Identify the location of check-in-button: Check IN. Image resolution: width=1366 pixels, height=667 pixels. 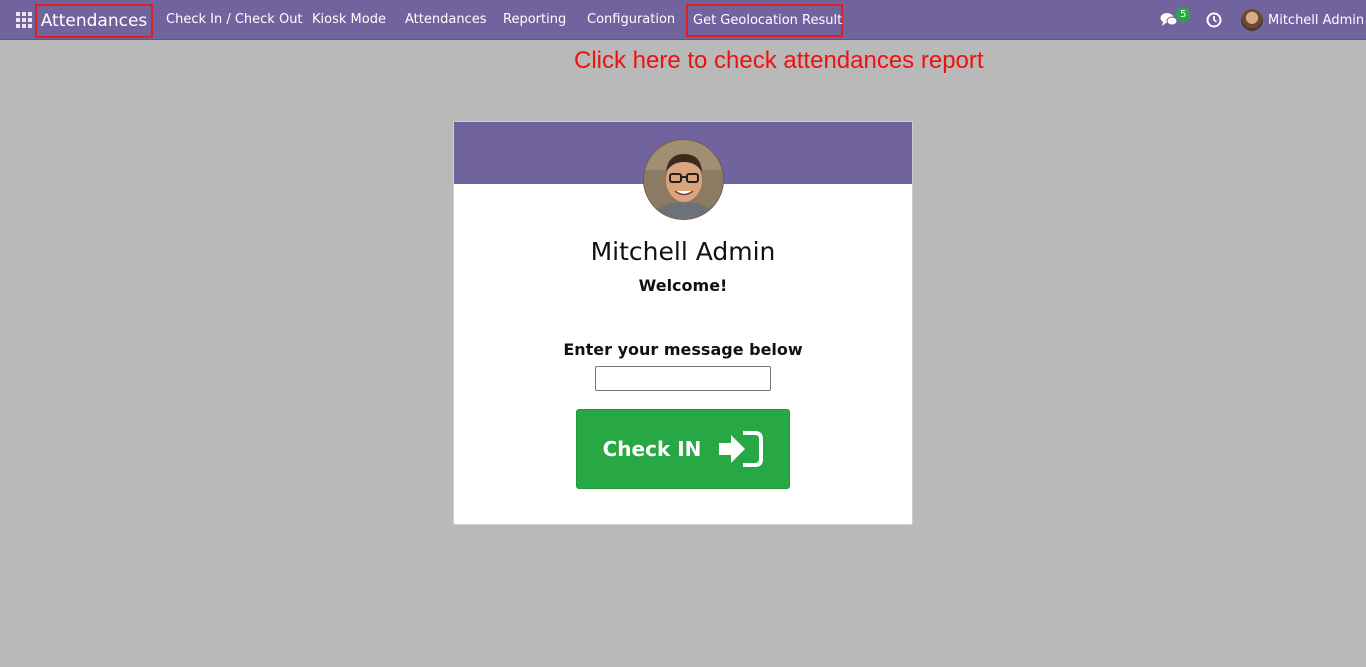
(683, 449).